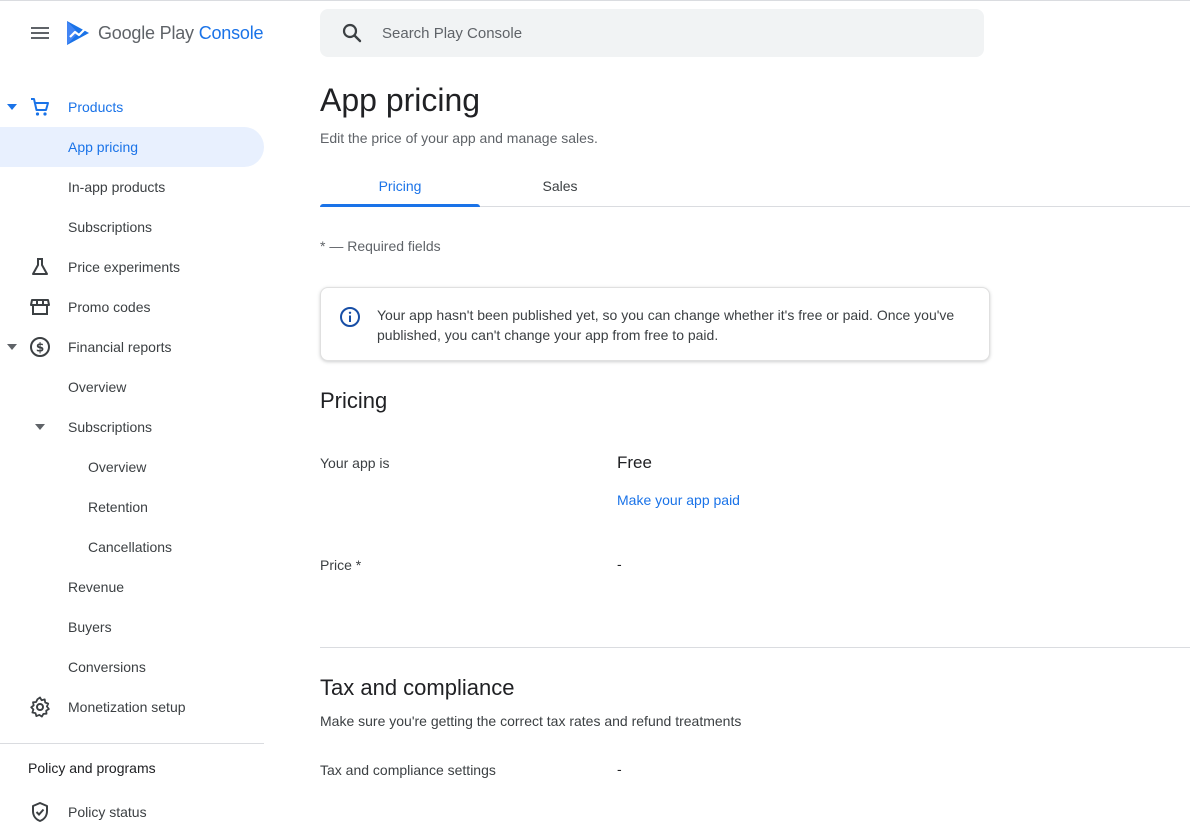  What do you see at coordinates (40, 307) in the screenshot?
I see `store-icon` at bounding box center [40, 307].